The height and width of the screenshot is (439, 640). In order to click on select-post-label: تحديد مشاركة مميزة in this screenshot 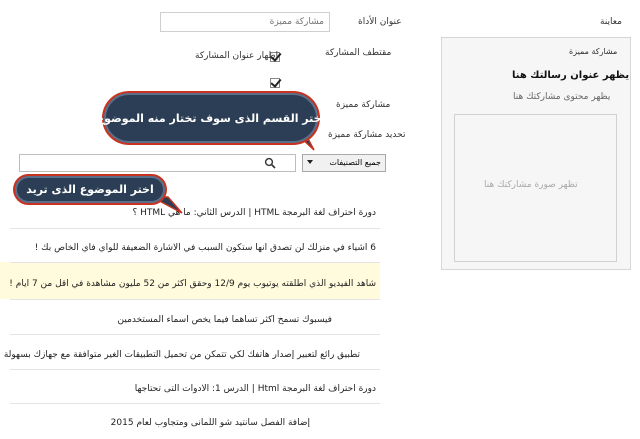, I will do `click(367, 135)`.